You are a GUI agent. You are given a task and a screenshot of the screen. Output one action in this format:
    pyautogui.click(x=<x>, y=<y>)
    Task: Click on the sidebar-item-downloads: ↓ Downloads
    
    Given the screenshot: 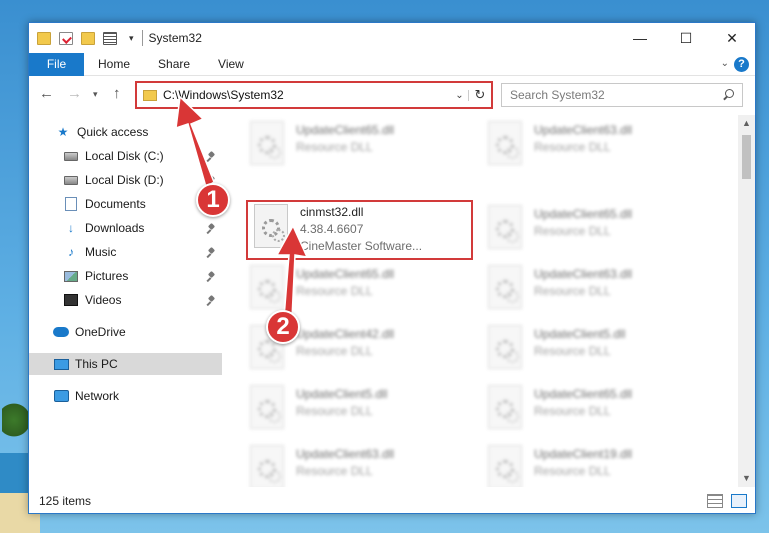 What is the action you would take?
    pyautogui.click(x=125, y=228)
    